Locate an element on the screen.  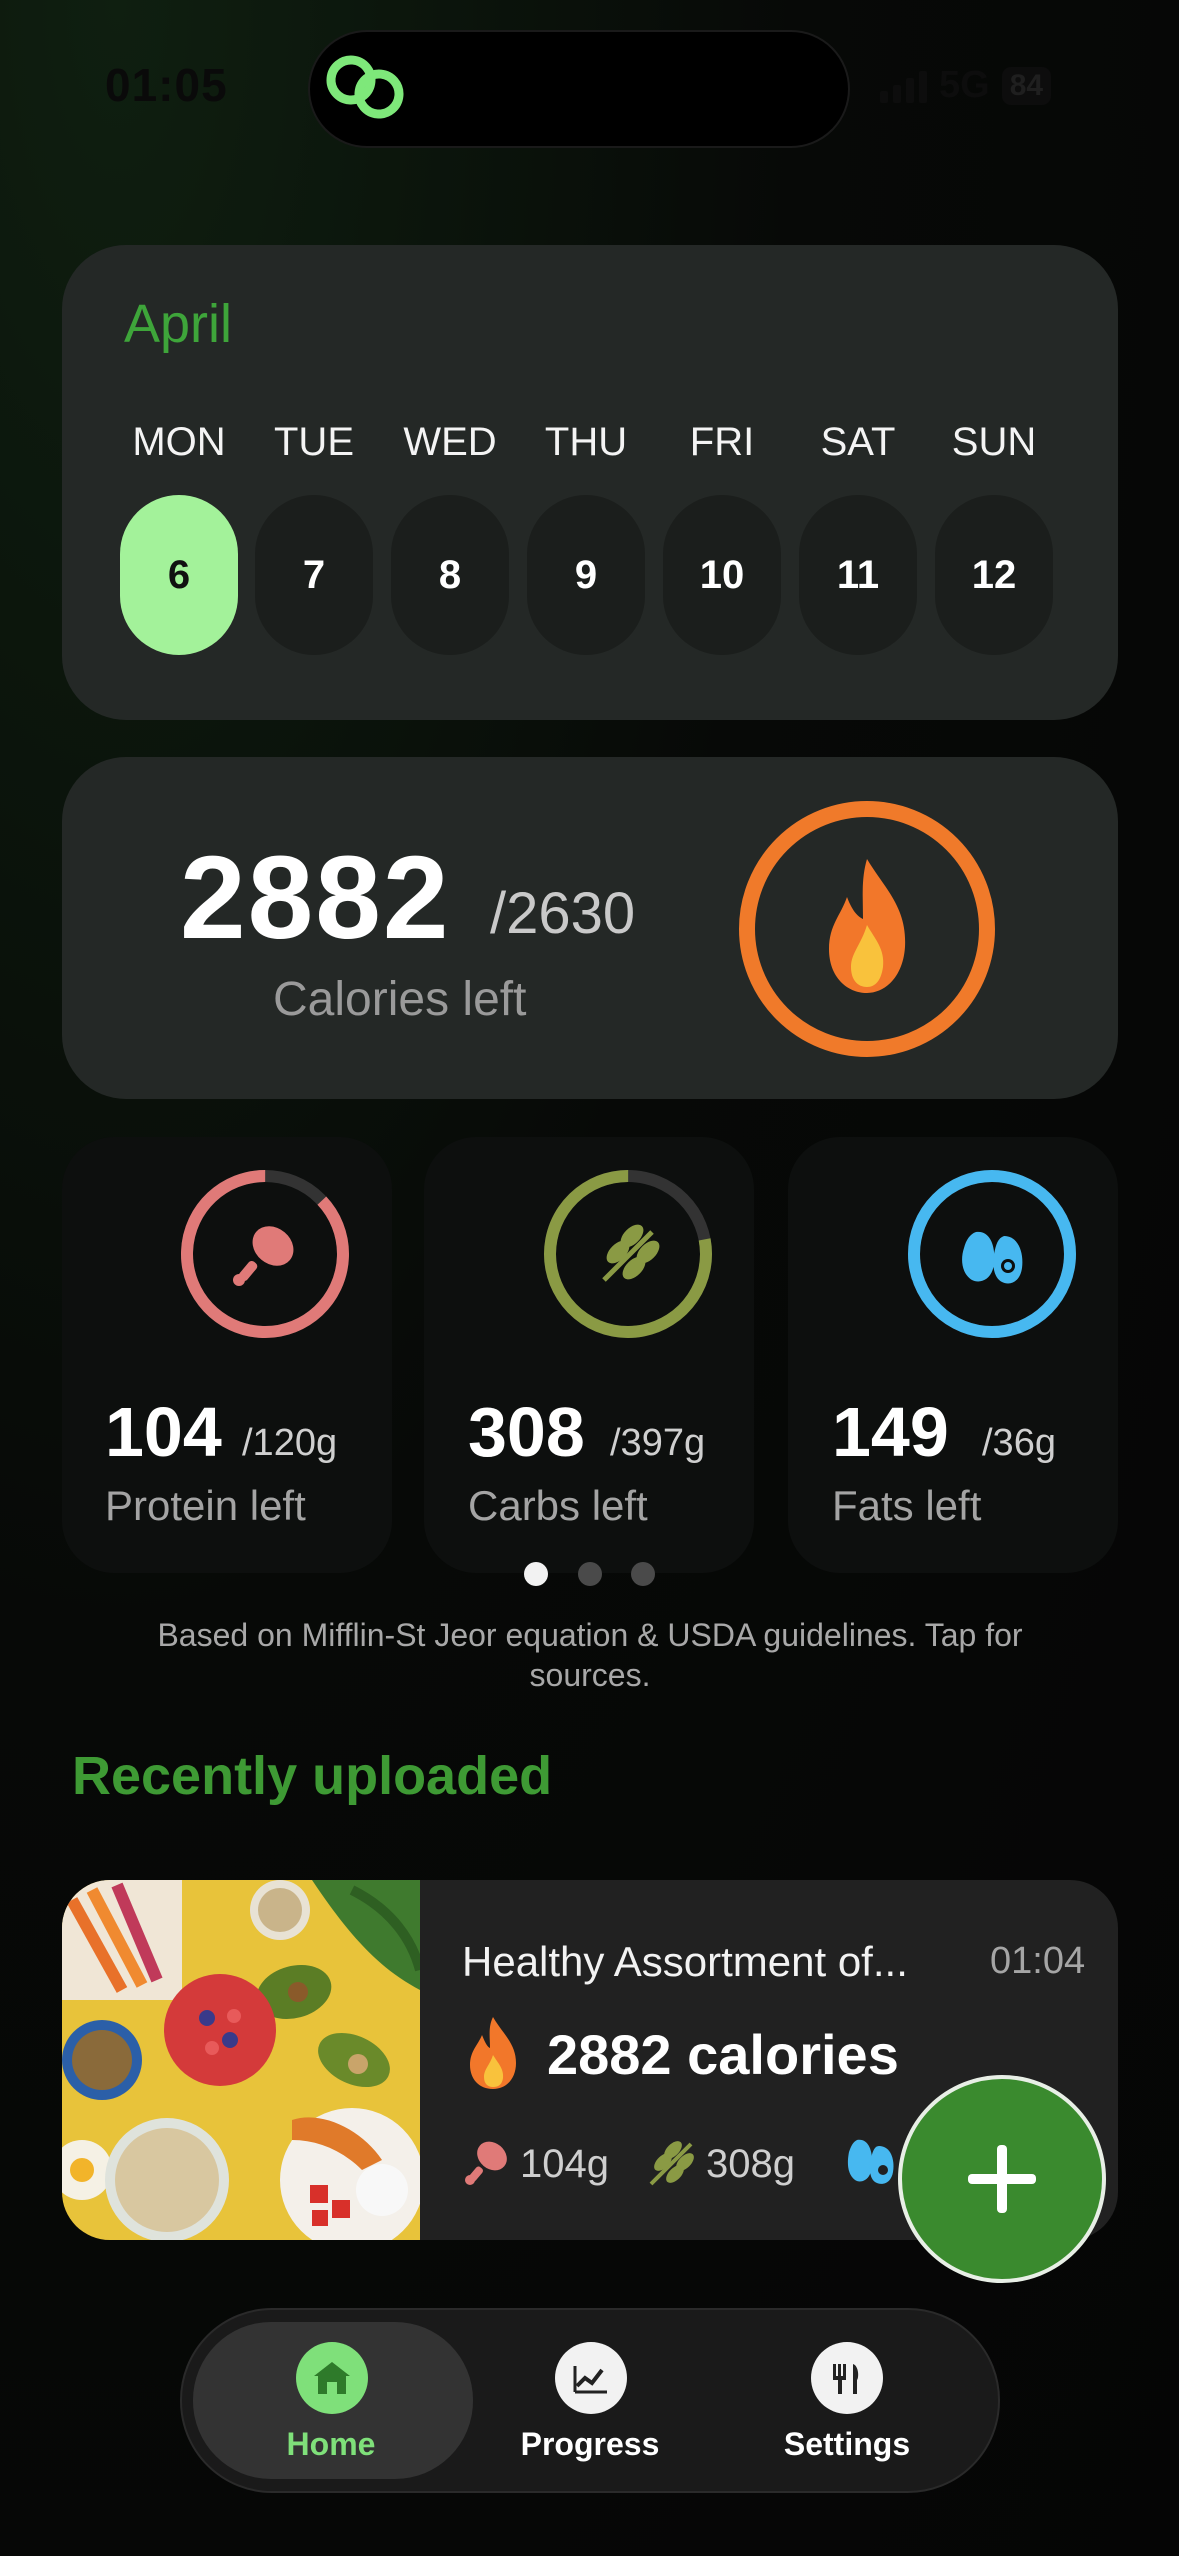
day-name-wed: WED is located at coordinates (450, 442).